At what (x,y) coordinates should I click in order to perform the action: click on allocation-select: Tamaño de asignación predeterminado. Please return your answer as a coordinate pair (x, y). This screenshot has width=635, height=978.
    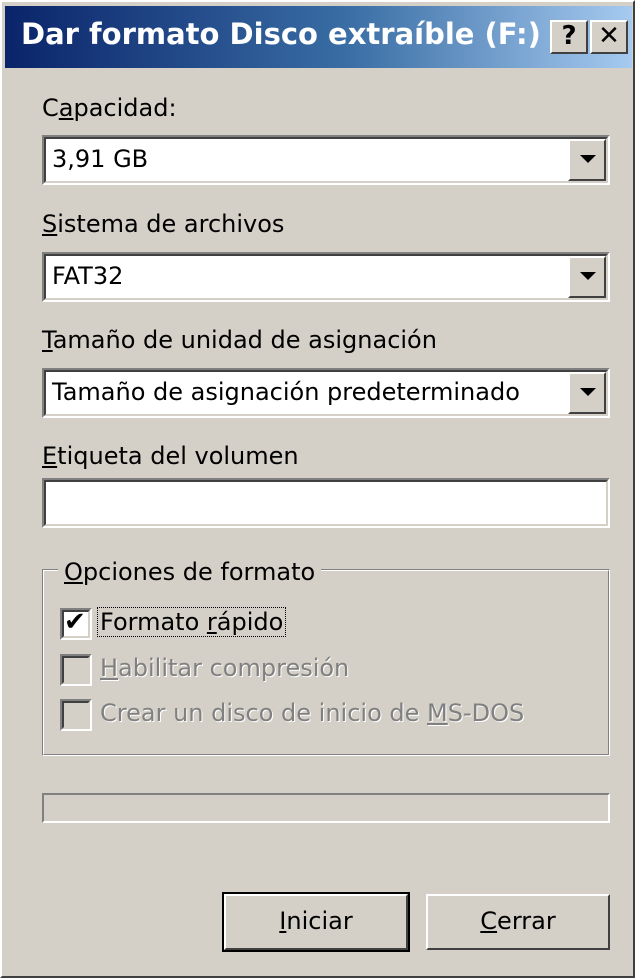
    Looking at the image, I should click on (326, 393).